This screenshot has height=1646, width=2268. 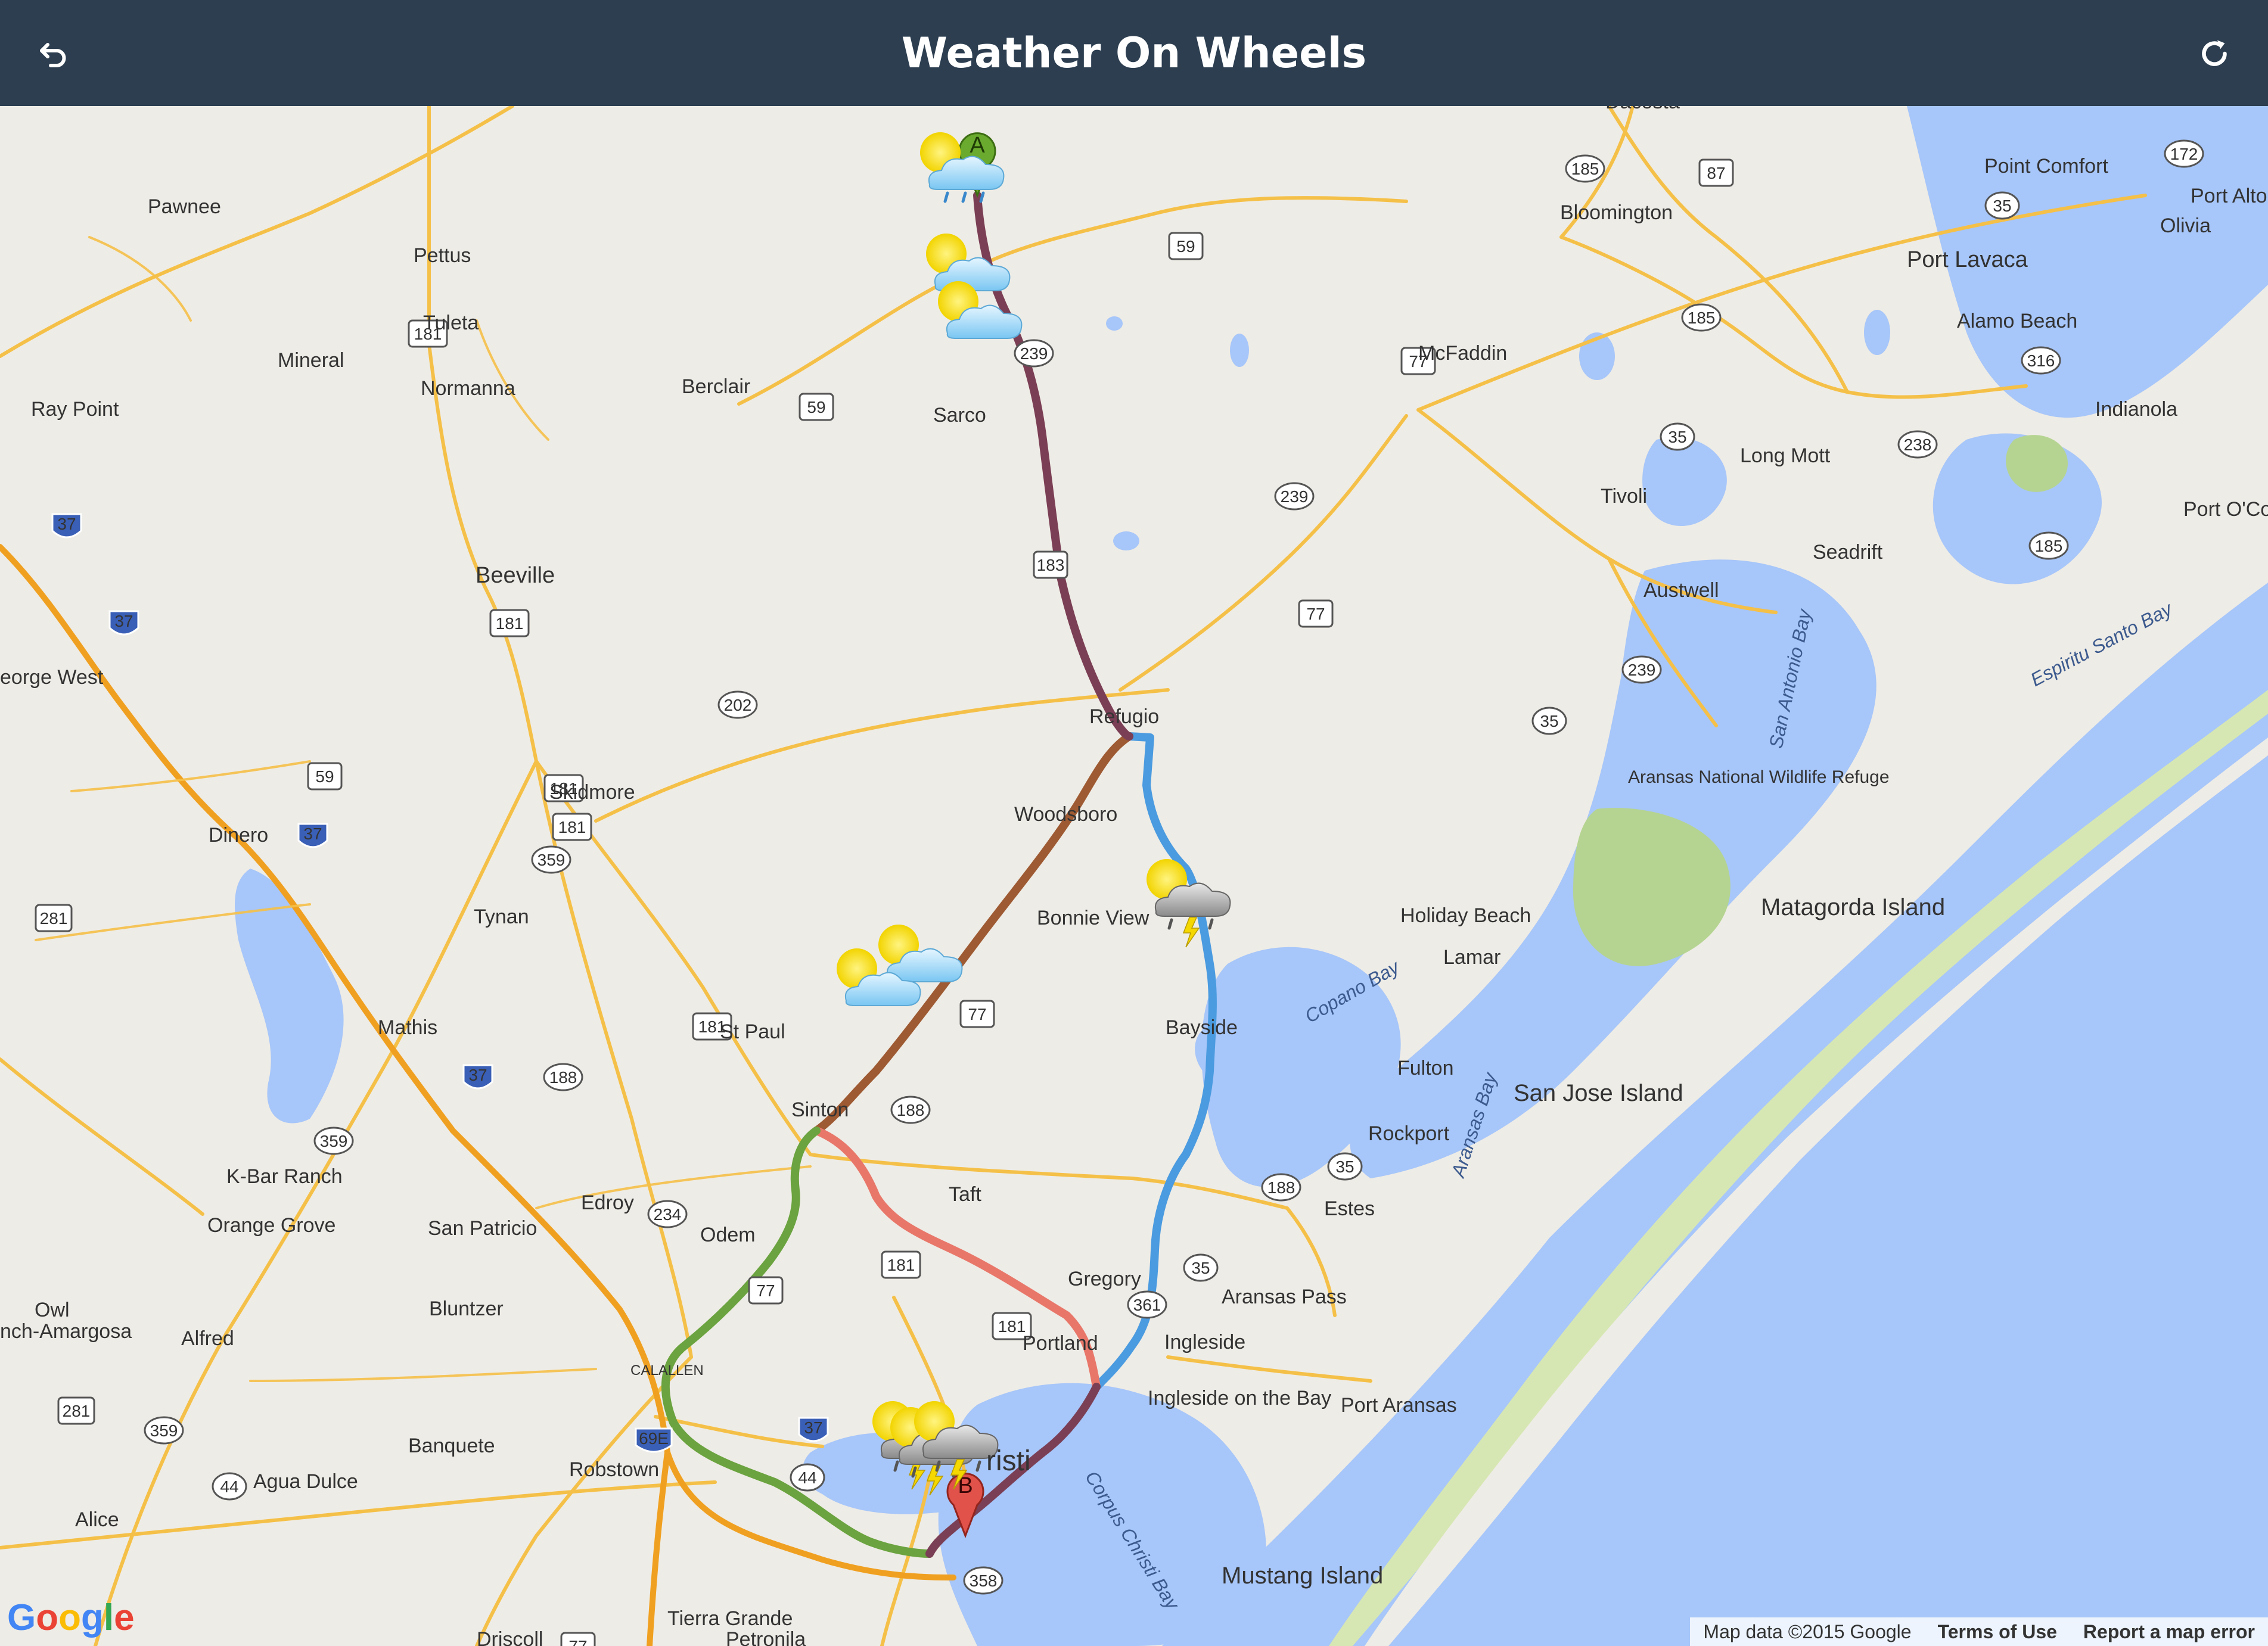 What do you see at coordinates (1465, 915) in the screenshot?
I see `svg-text: Holiday Beach` at bounding box center [1465, 915].